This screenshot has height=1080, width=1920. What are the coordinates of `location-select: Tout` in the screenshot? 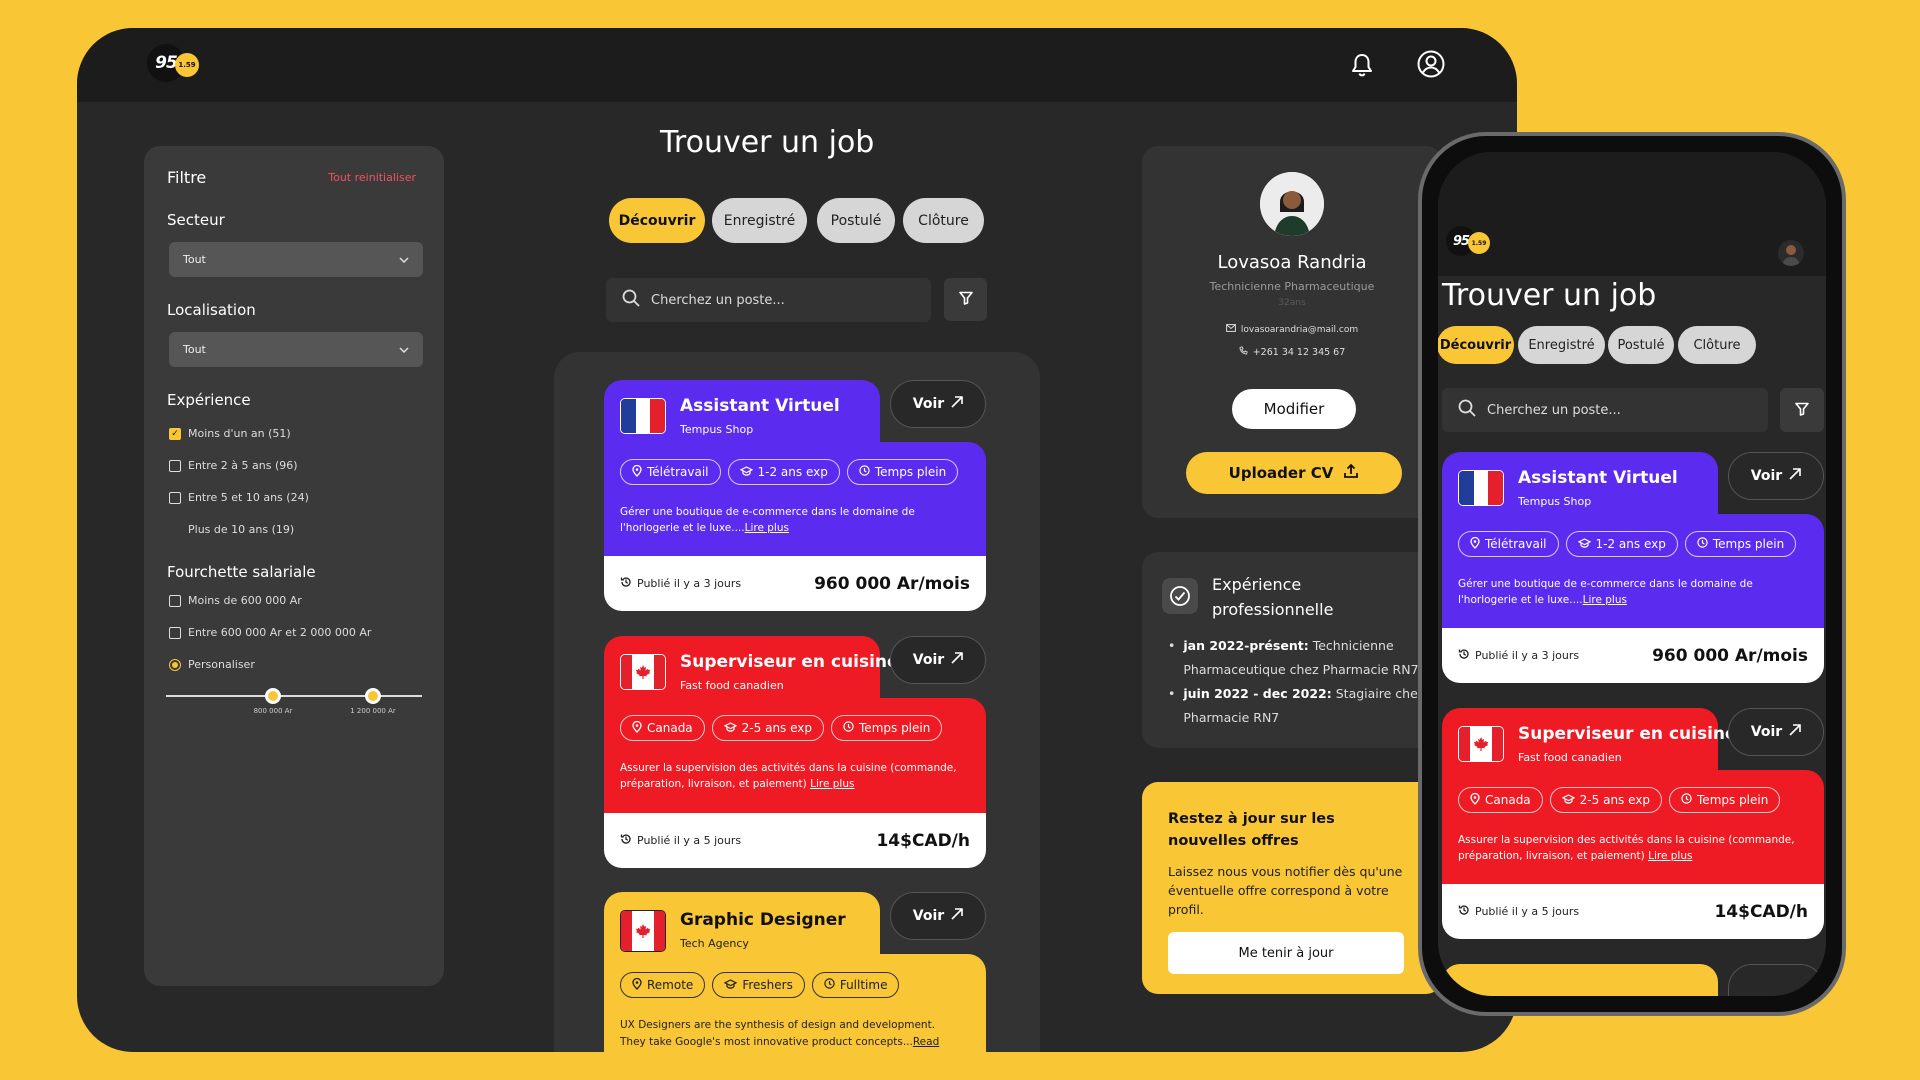 It's located at (296, 349).